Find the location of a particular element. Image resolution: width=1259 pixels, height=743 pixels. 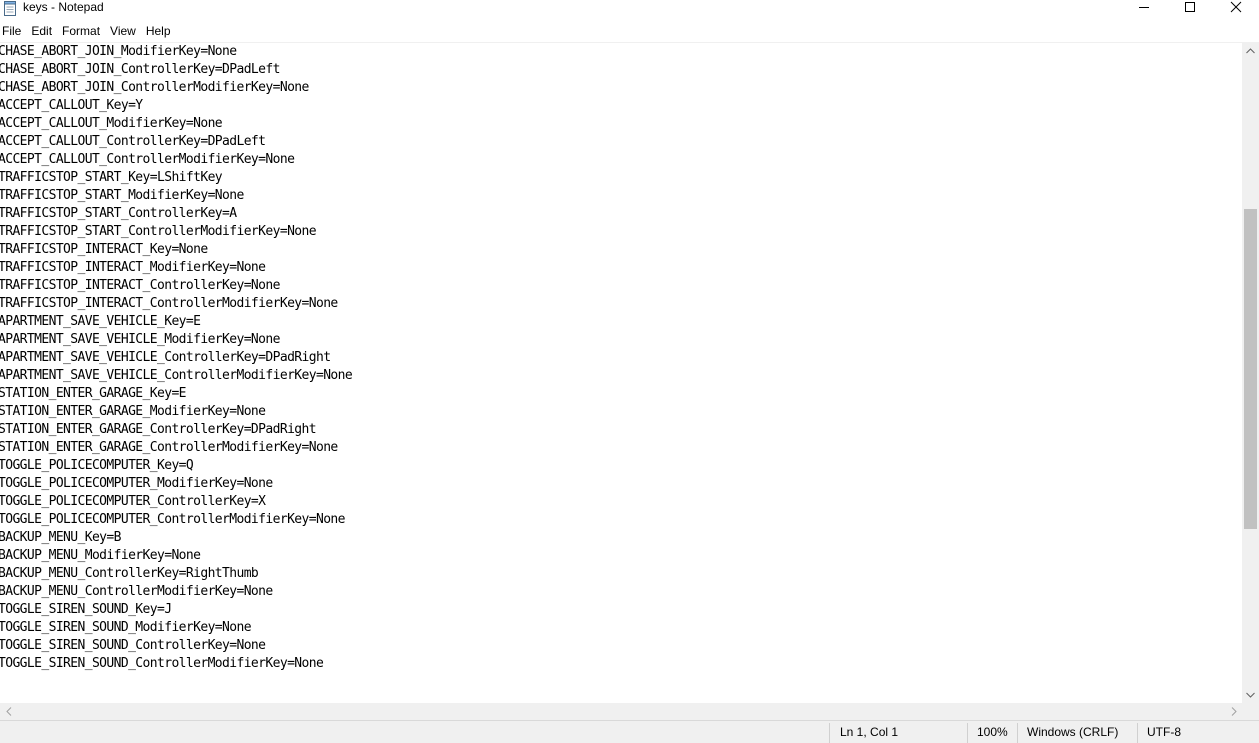

menu-edit: Edit is located at coordinates (41, 31).